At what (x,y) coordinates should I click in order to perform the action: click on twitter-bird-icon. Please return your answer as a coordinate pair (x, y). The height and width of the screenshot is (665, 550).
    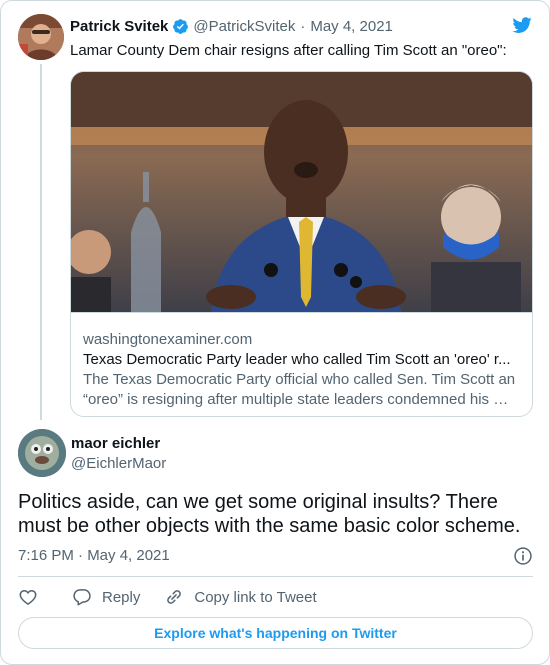
    Looking at the image, I should click on (522, 25).